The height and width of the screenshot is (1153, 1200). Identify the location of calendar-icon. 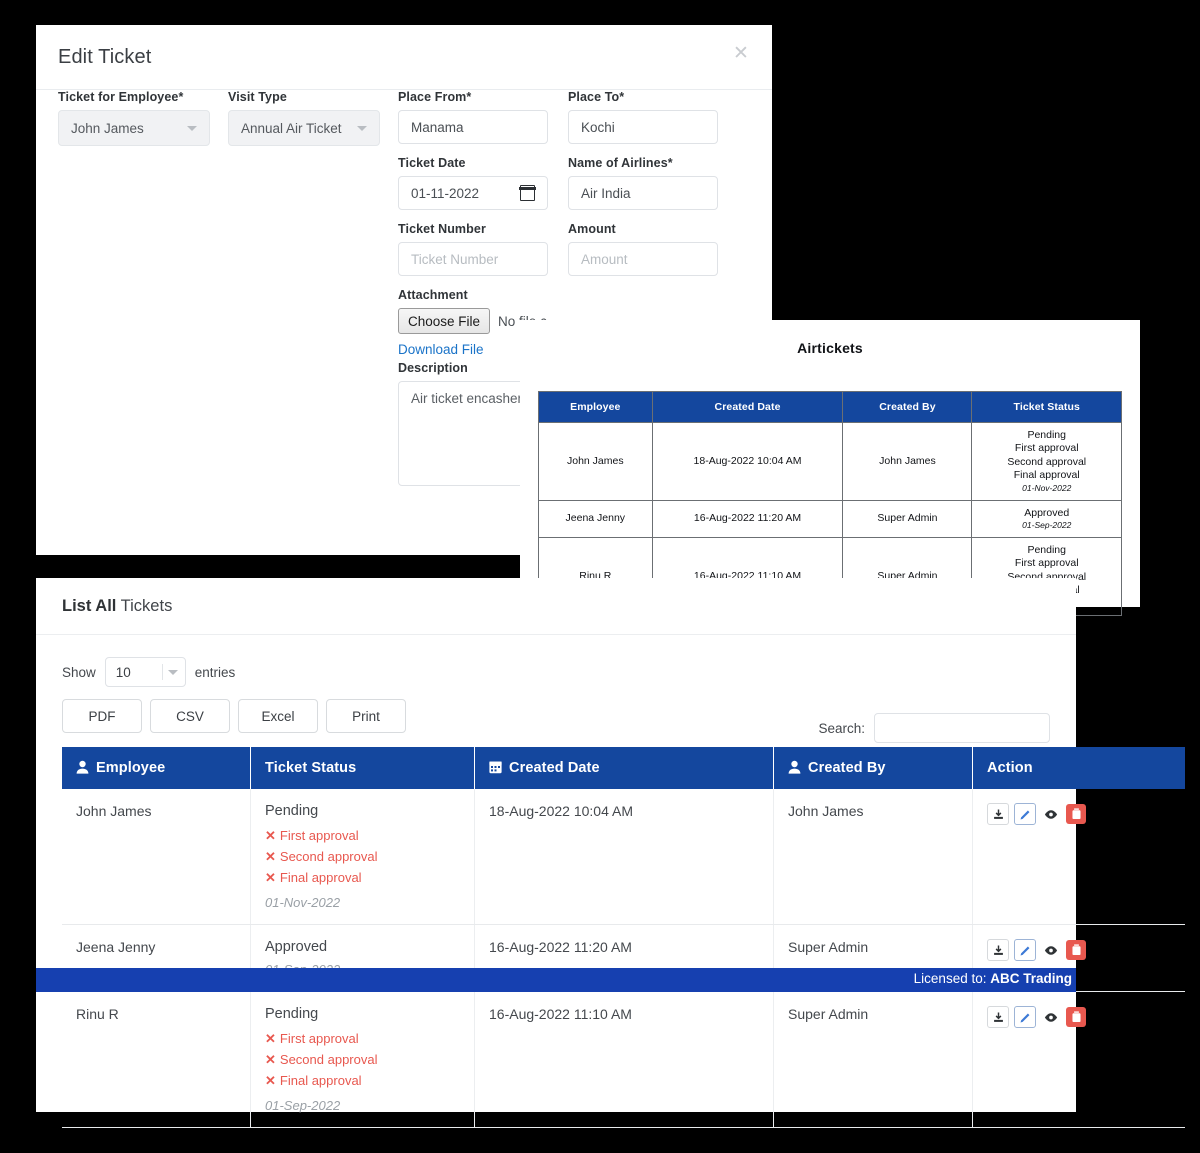
(527, 193).